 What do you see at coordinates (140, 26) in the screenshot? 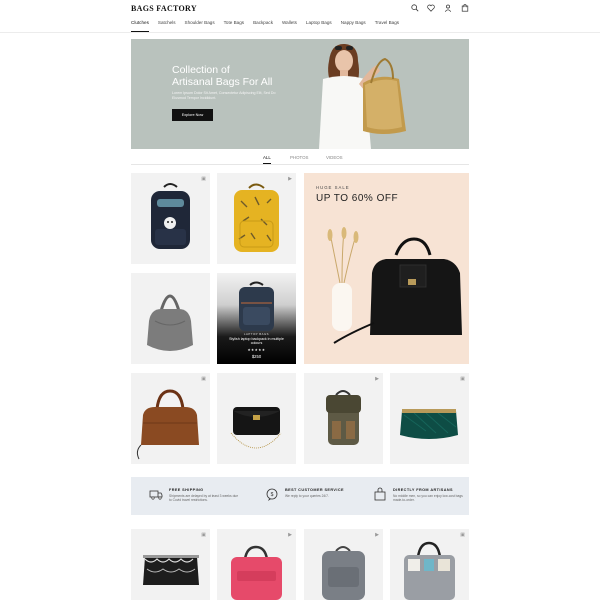
I see `nav-clutches: Clutches` at bounding box center [140, 26].